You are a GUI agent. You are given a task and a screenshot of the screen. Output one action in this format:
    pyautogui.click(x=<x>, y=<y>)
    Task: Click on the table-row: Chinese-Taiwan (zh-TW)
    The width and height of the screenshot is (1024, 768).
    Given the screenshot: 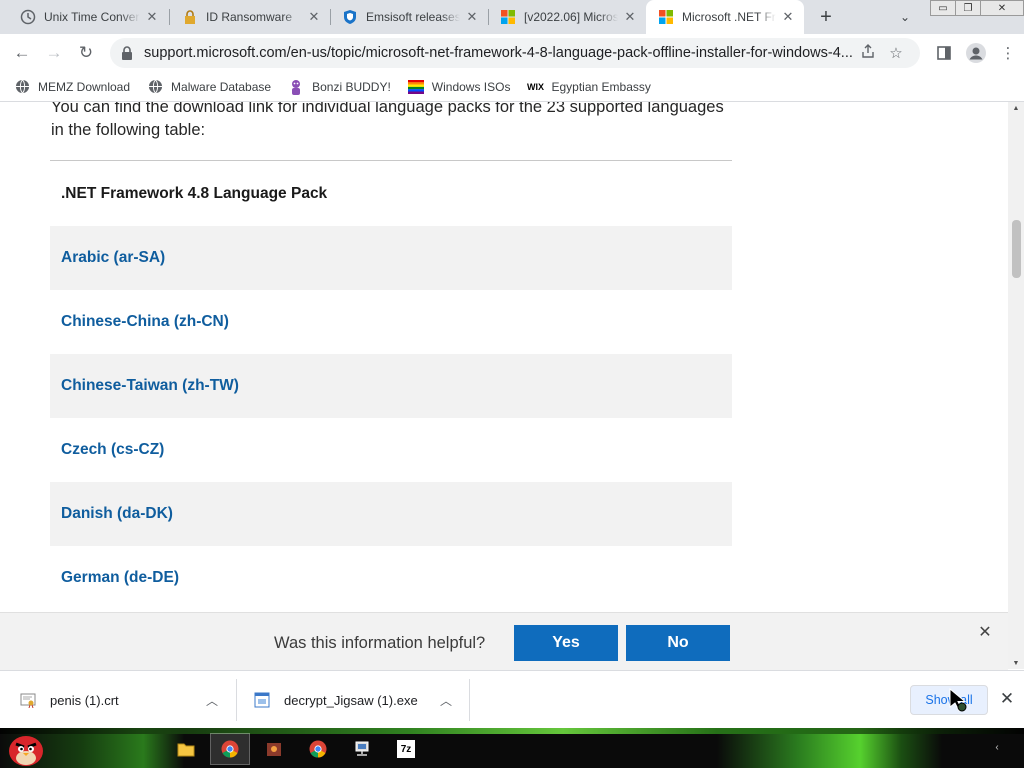 What is the action you would take?
    pyautogui.click(x=391, y=386)
    